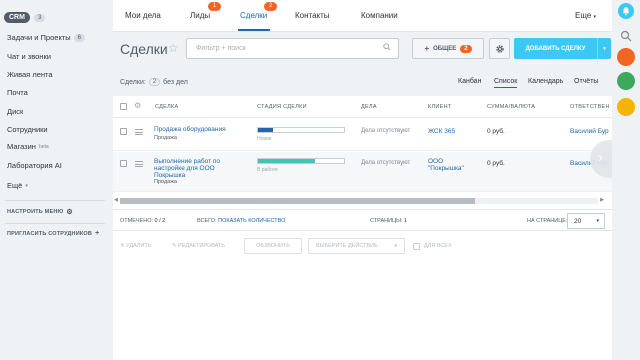 This screenshot has height=360, width=640. I want to click on nav-companies: Компании, so click(379, 15).